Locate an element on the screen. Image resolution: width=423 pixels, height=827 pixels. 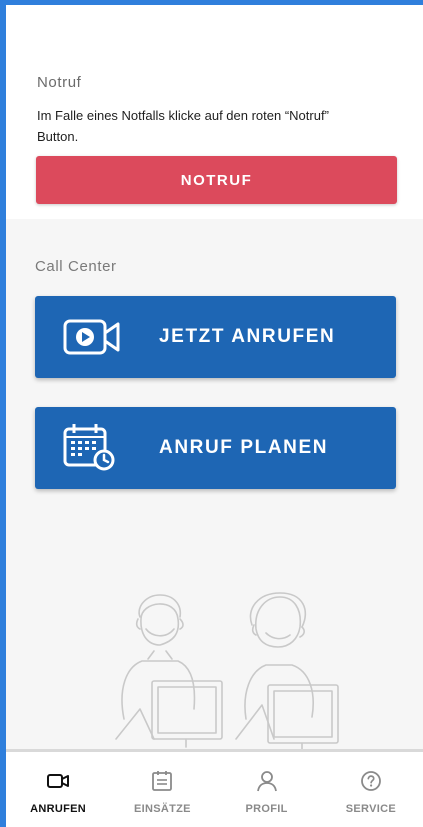
notruf-button: NOTRUF is located at coordinates (216, 180).